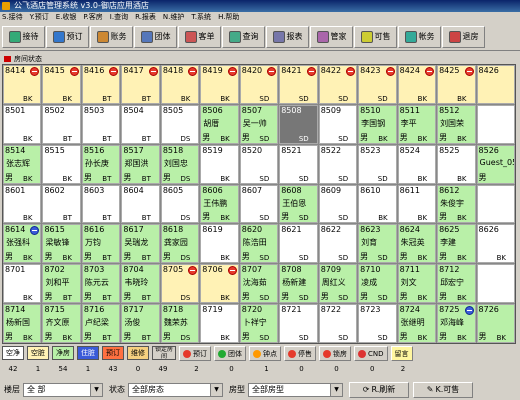 The height and width of the screenshot is (400, 520). Describe the element at coordinates (259, 244) in the screenshot. I see `room-cell: 8620 陈浩田男 SD` at that location.